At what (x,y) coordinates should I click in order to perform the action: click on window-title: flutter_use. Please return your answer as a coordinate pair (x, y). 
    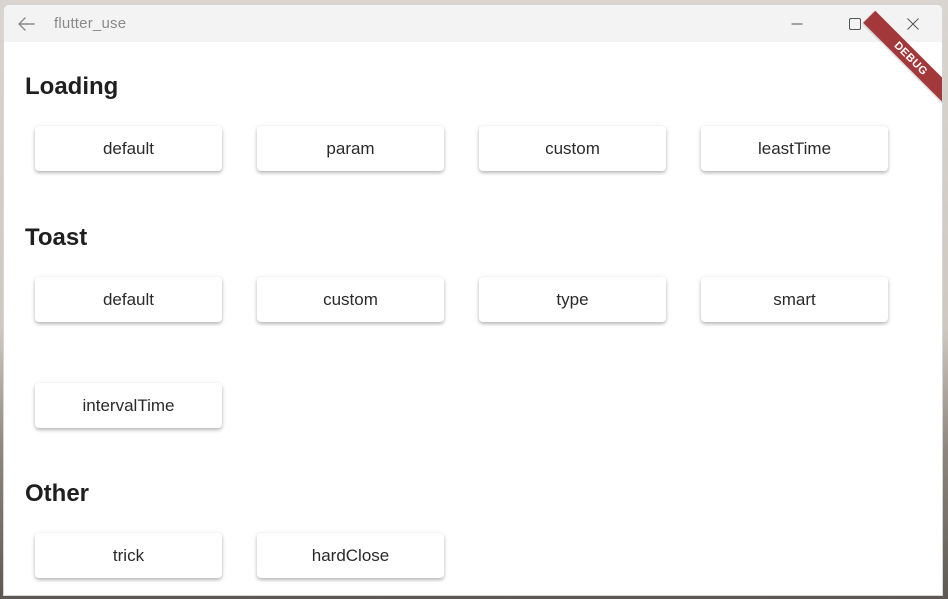
    Looking at the image, I should click on (90, 23).